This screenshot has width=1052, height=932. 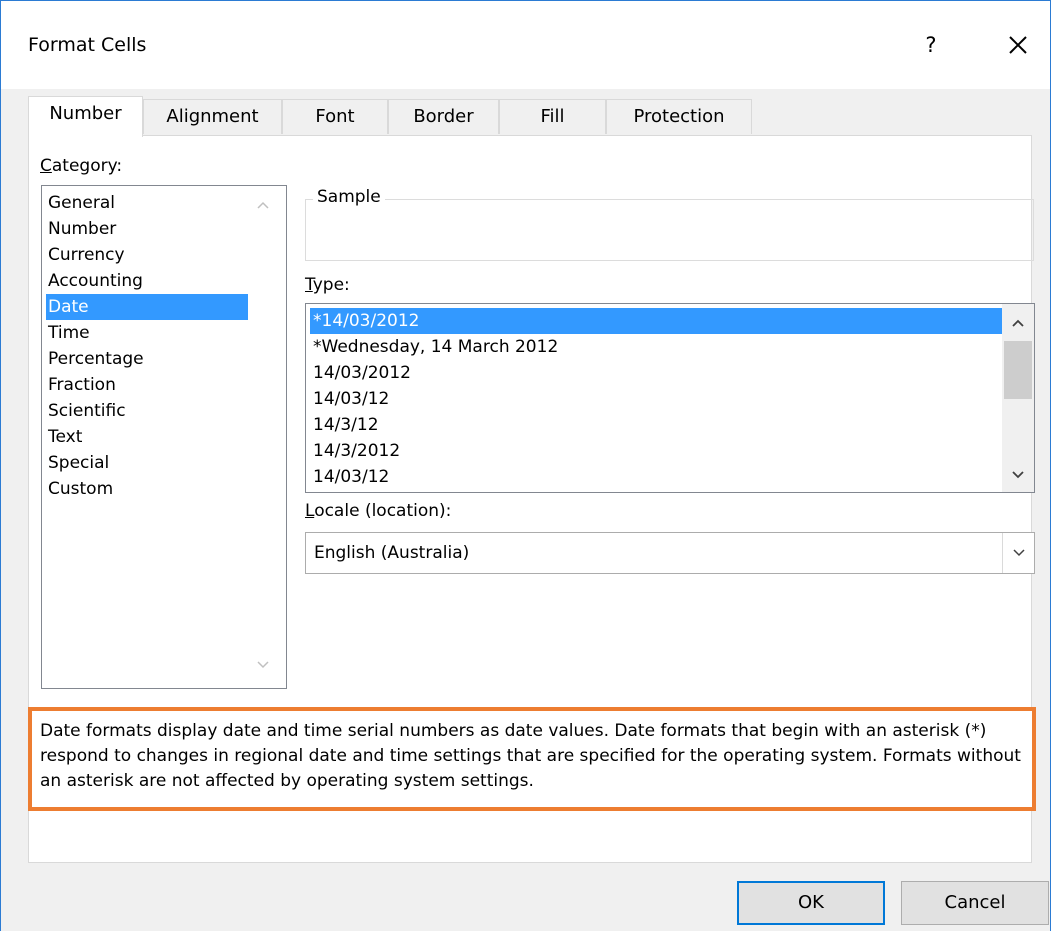 I want to click on category-item-percentage: Percentage, so click(x=147, y=359).